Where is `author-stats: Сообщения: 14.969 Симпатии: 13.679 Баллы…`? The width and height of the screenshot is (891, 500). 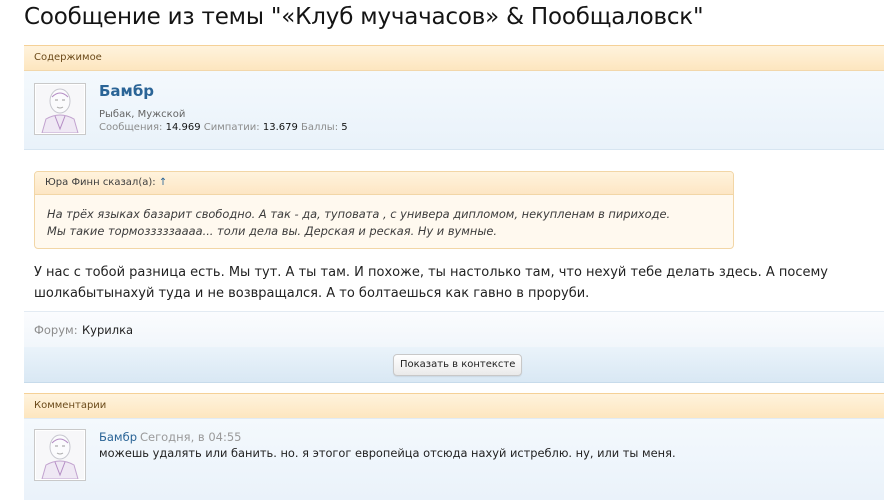 author-stats: Сообщения: 14.969 Симпатии: 13.679 Баллы… is located at coordinates (223, 127).